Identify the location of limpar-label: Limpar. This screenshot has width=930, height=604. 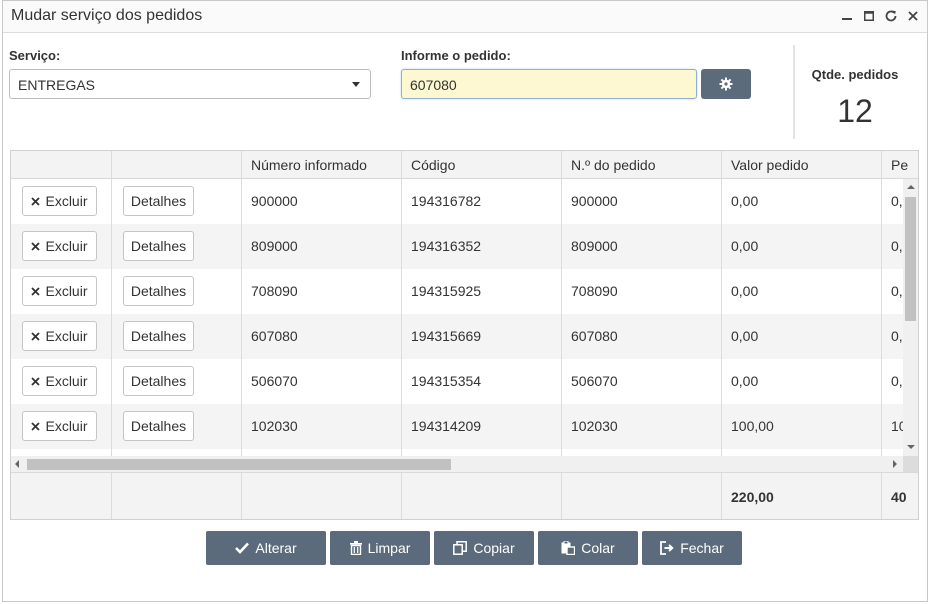
(389, 548).